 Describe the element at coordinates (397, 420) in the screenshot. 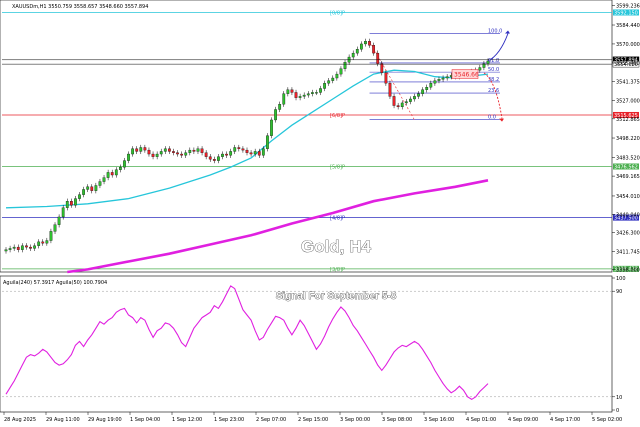

I see `x-tick-label: 3 Sep 08:00` at that location.